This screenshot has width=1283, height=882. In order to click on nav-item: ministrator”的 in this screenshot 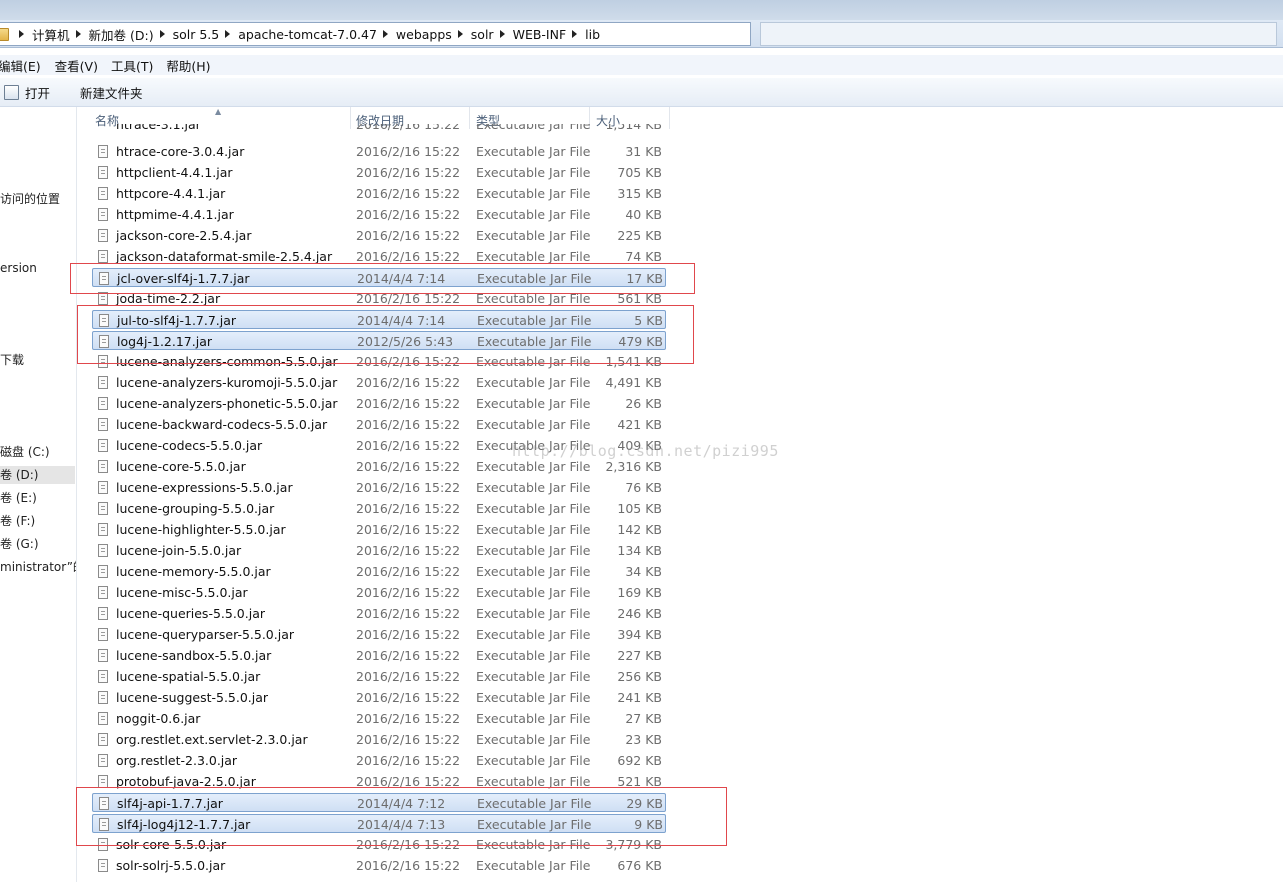, I will do `click(38, 567)`.